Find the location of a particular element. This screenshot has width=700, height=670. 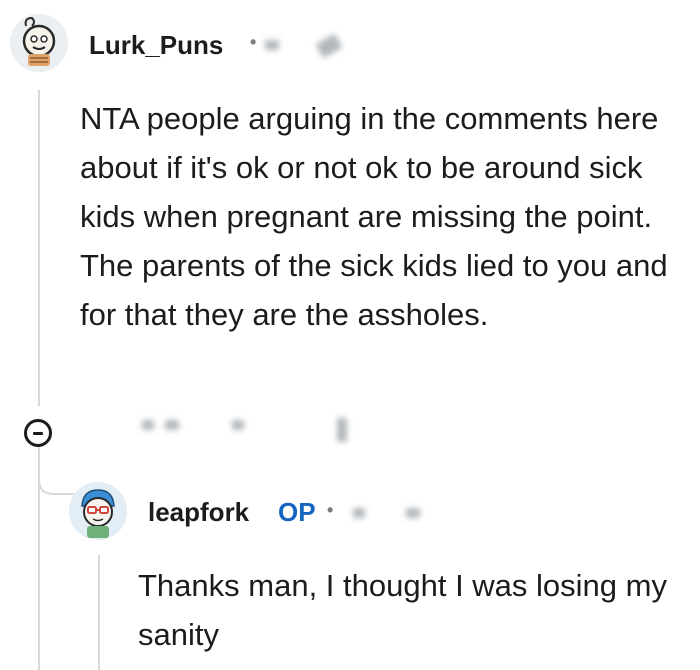

thread-line-reply is located at coordinates (99, 612).